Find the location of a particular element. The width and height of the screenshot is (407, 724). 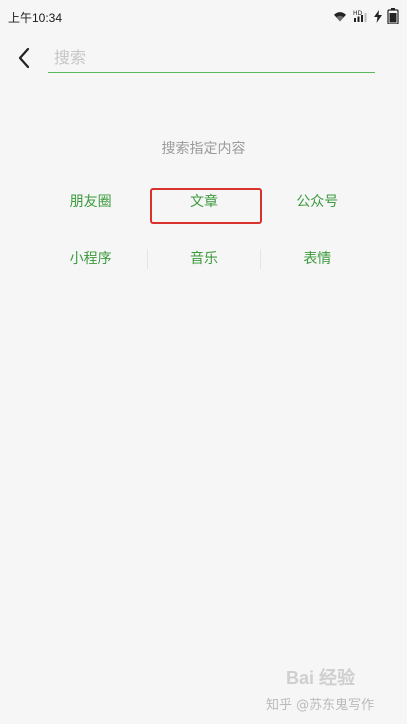

scope-stickers: 表情 is located at coordinates (317, 258).